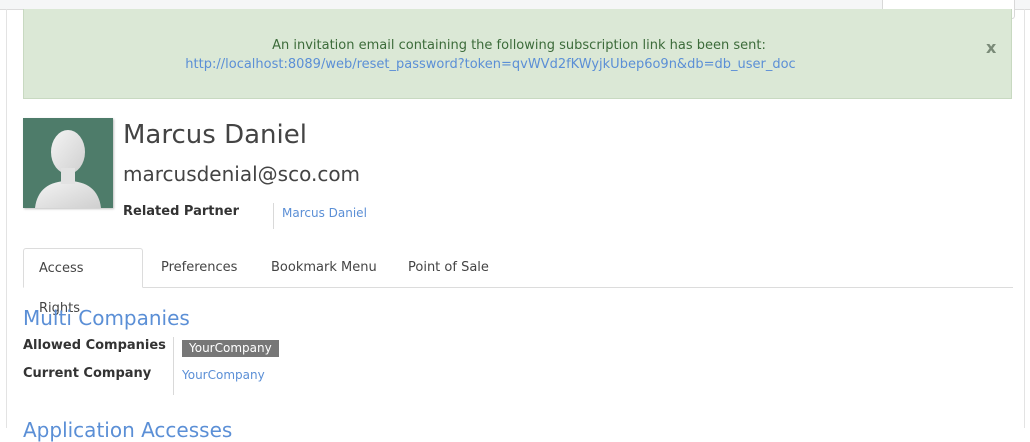  What do you see at coordinates (6, 218) in the screenshot?
I see `sheet-left-border` at bounding box center [6, 218].